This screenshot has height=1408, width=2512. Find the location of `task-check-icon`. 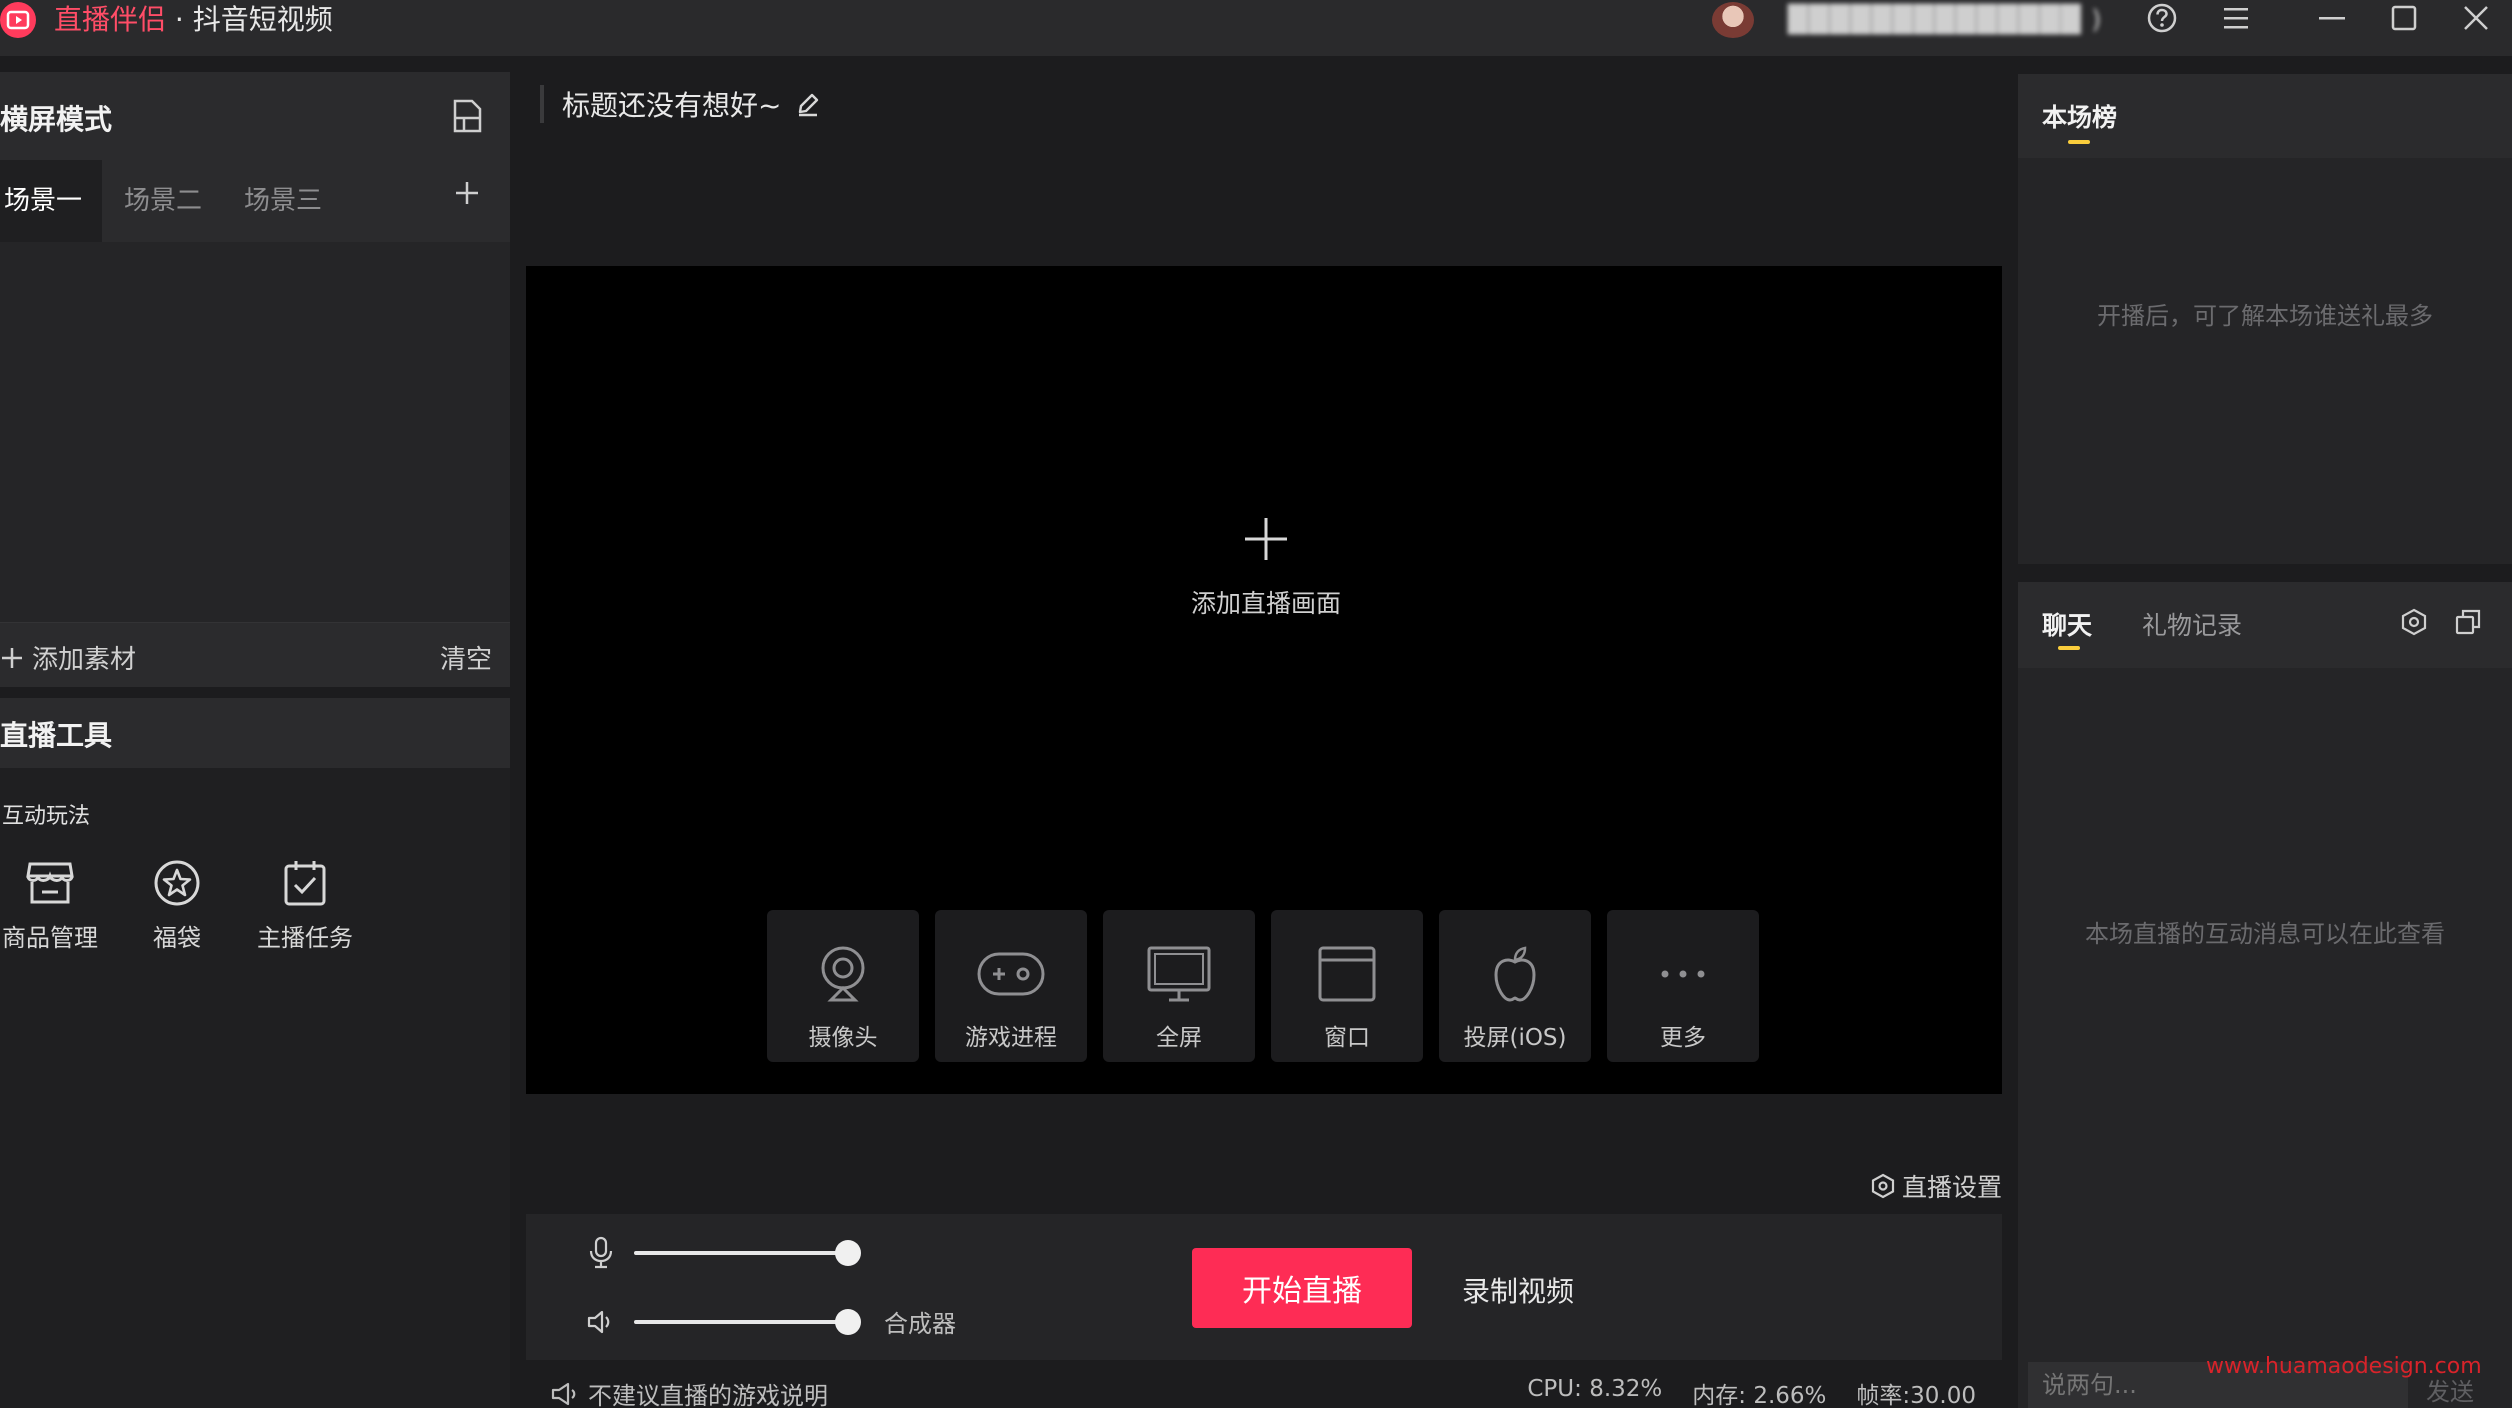

task-check-icon is located at coordinates (305, 883).